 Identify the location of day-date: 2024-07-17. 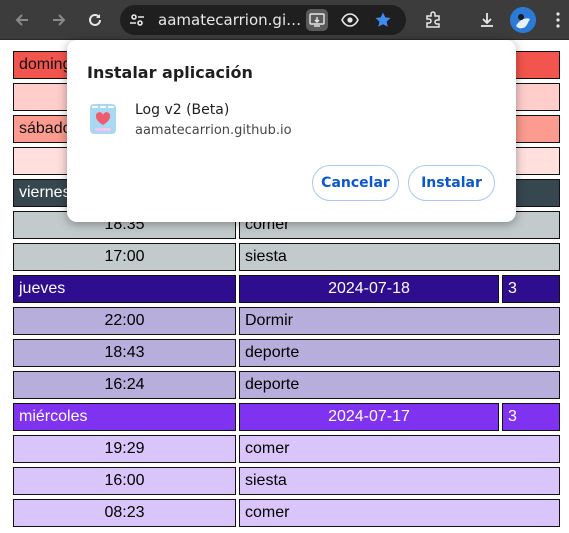
(369, 417).